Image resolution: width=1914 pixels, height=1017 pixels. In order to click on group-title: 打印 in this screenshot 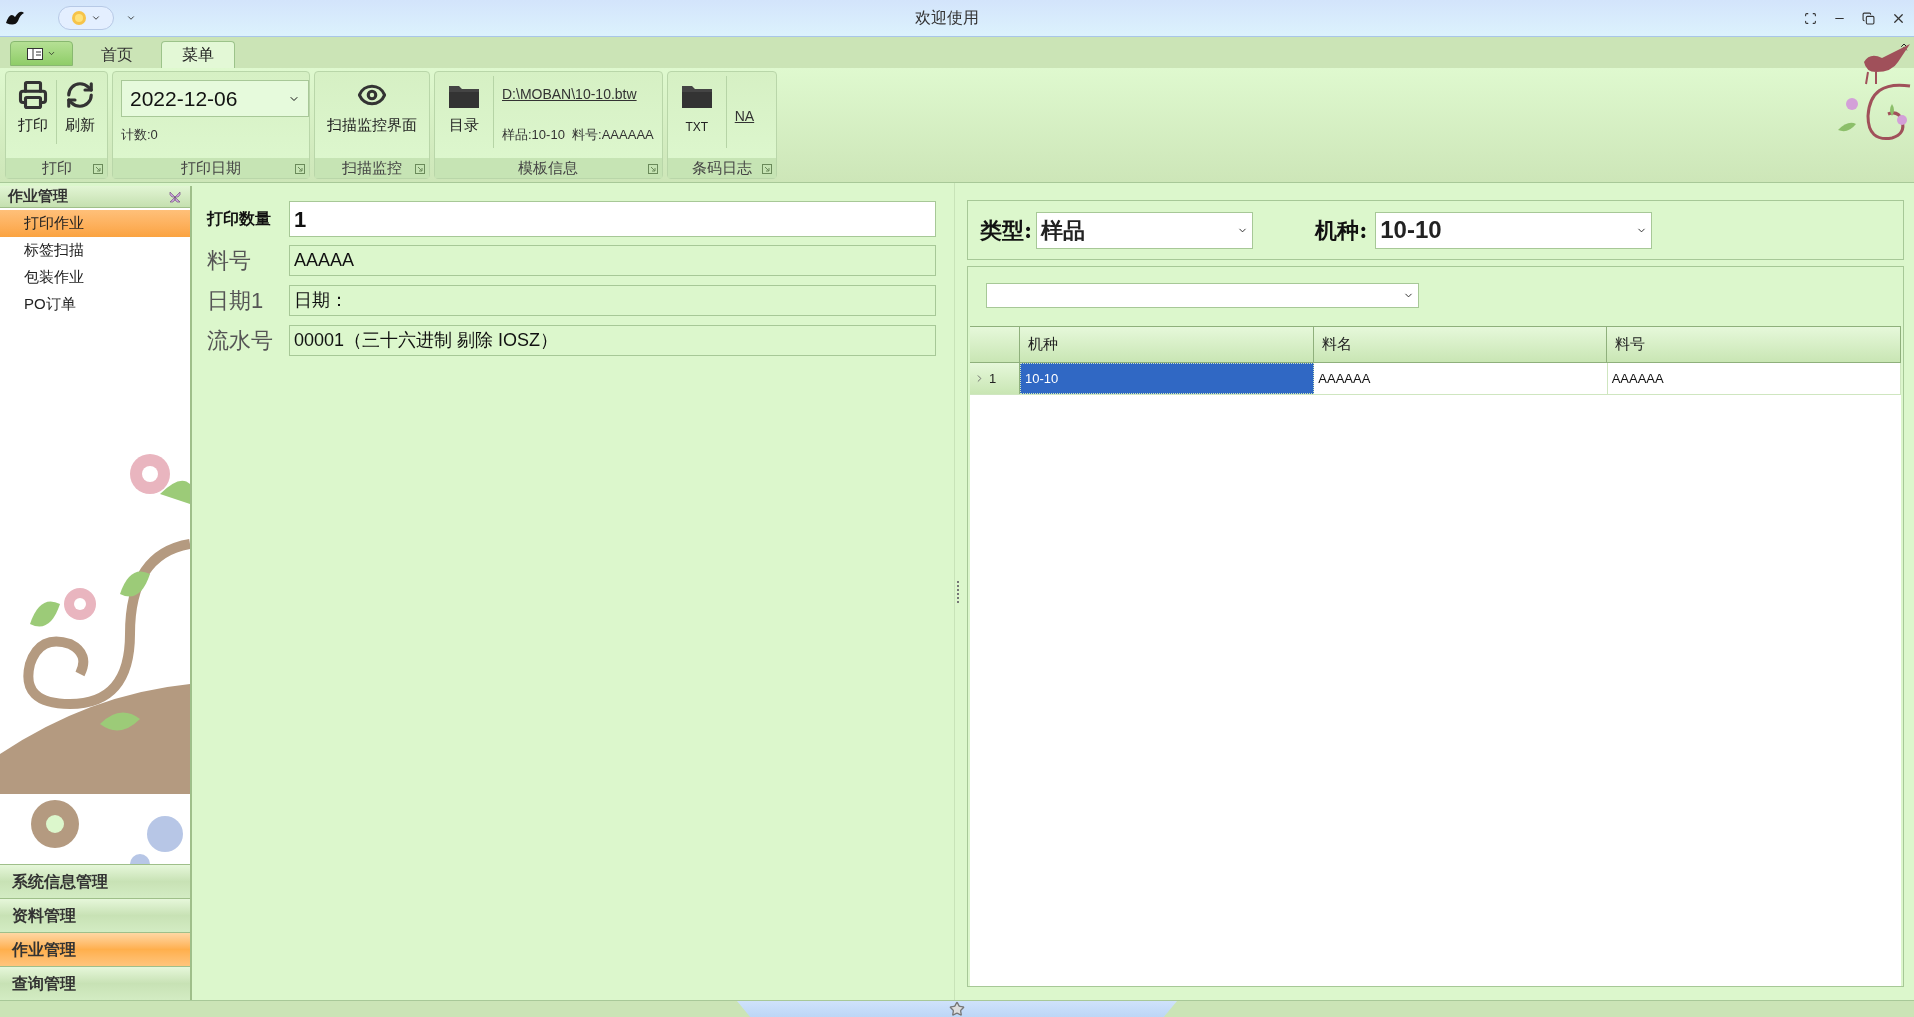, I will do `click(56, 167)`.